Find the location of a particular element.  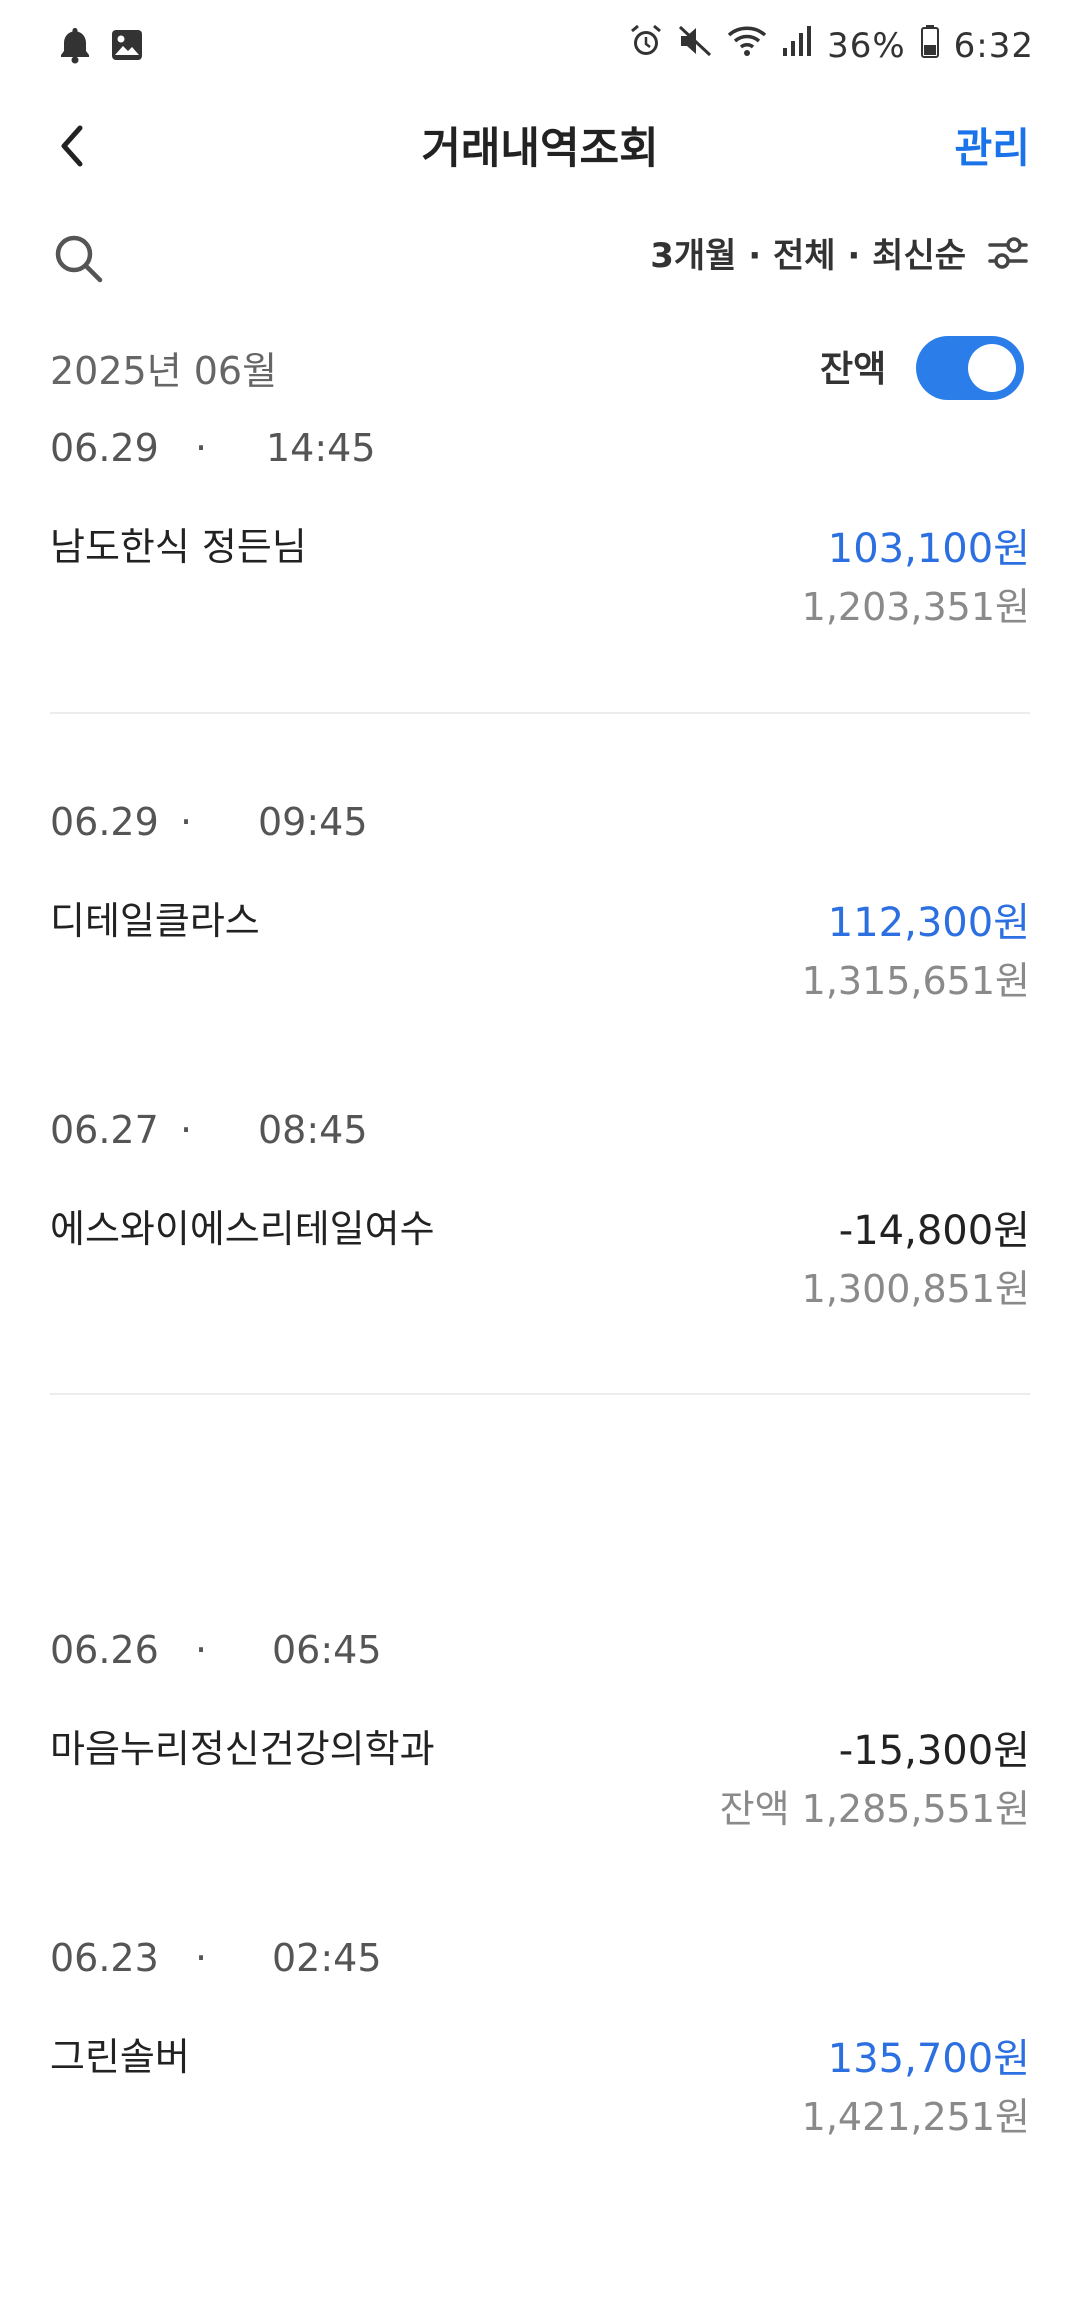

search-icon is located at coordinates (79, 259).